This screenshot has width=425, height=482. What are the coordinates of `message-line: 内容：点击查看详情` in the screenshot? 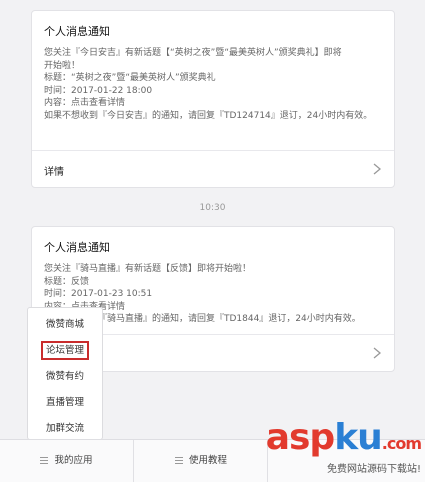 It's located at (85, 103).